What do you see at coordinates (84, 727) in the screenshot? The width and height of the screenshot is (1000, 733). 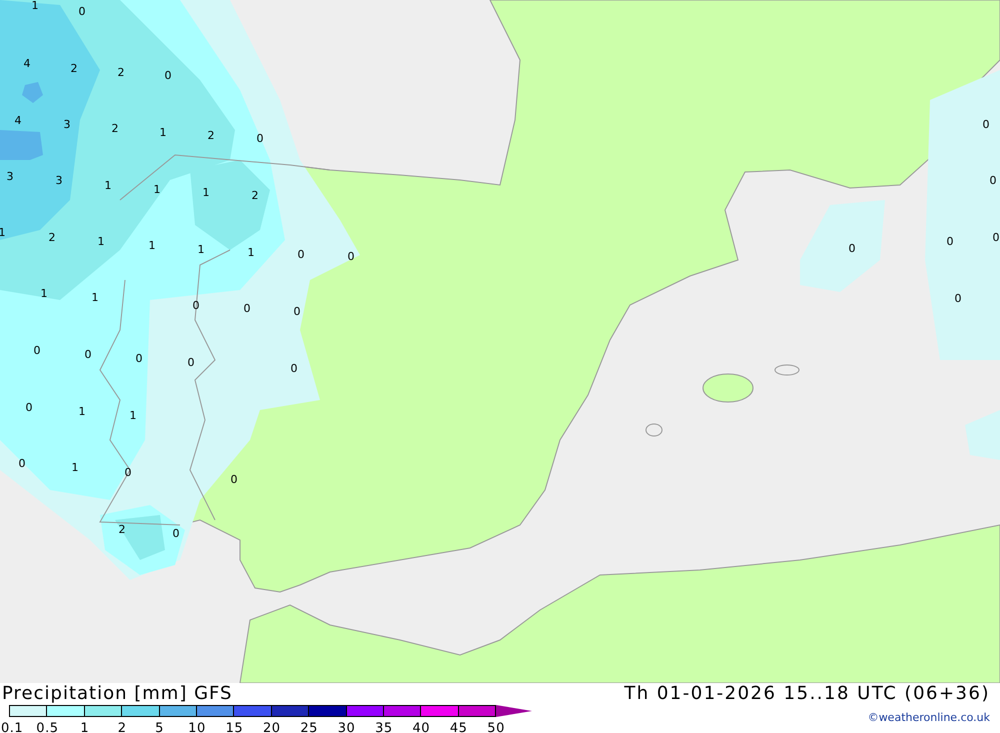 I see `legend-tick-label: 1` at bounding box center [84, 727].